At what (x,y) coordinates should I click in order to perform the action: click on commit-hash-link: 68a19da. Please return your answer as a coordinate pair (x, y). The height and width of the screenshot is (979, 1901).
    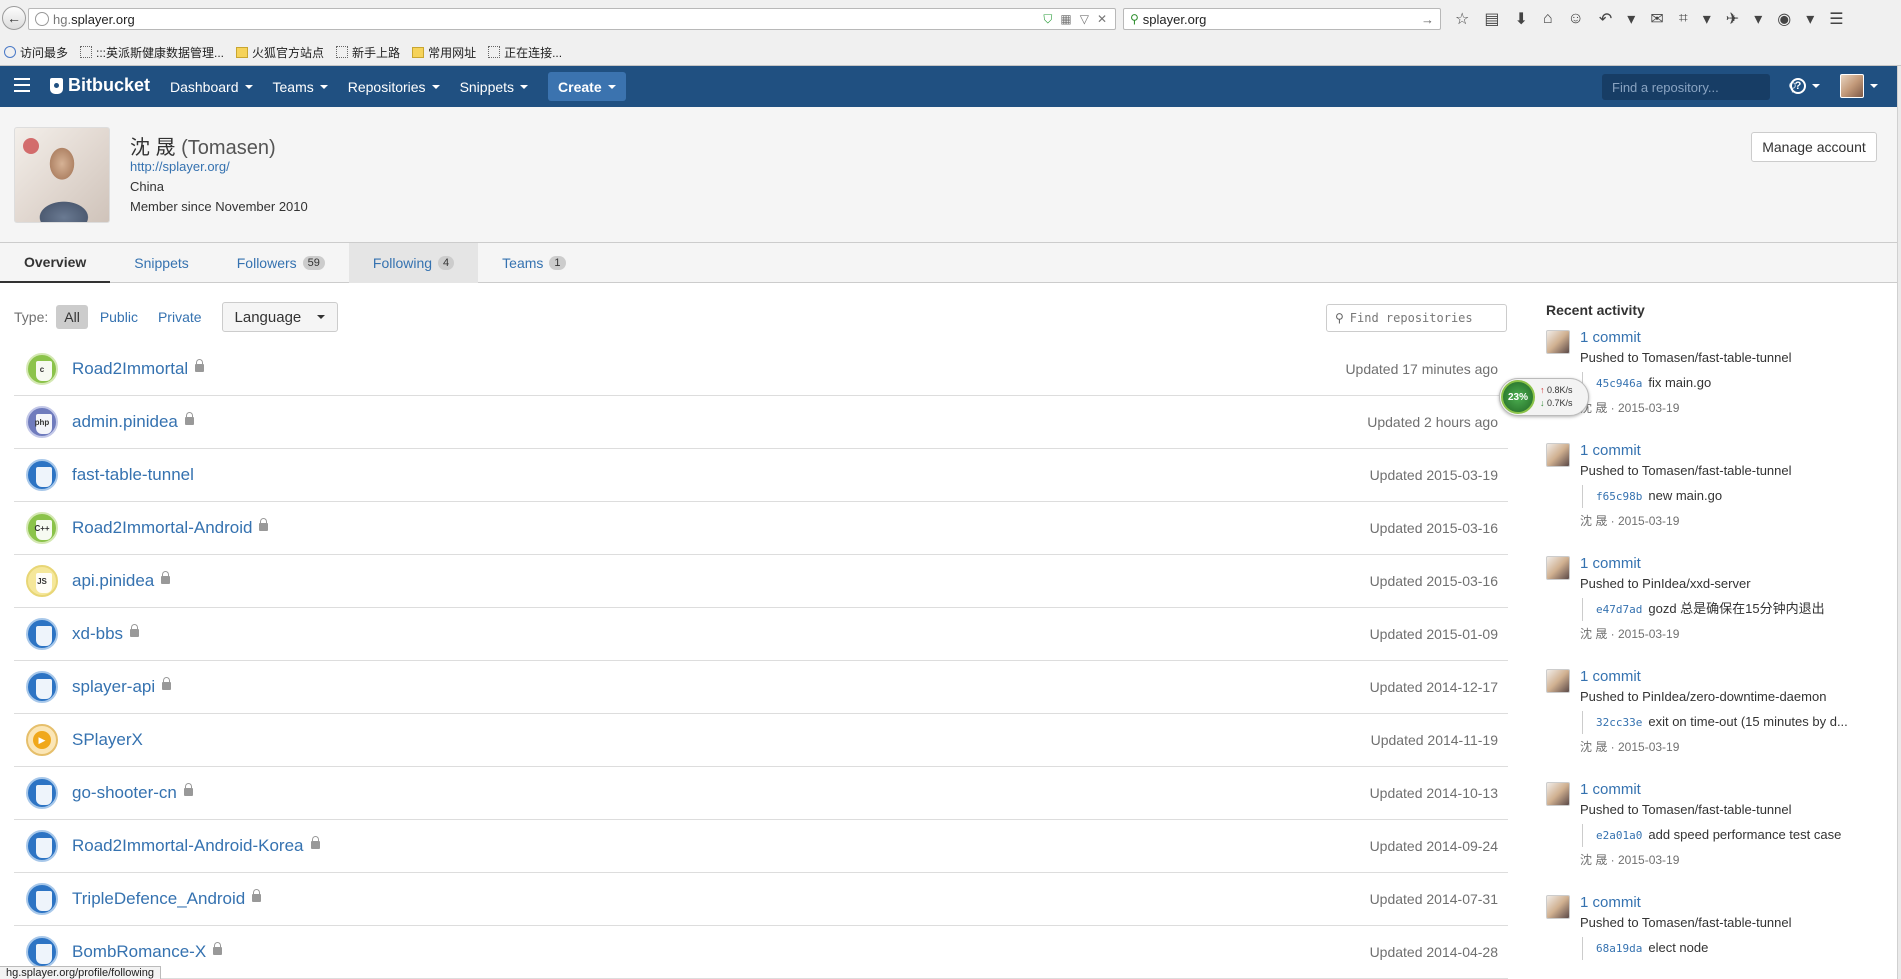
    Looking at the image, I should click on (1619, 948).